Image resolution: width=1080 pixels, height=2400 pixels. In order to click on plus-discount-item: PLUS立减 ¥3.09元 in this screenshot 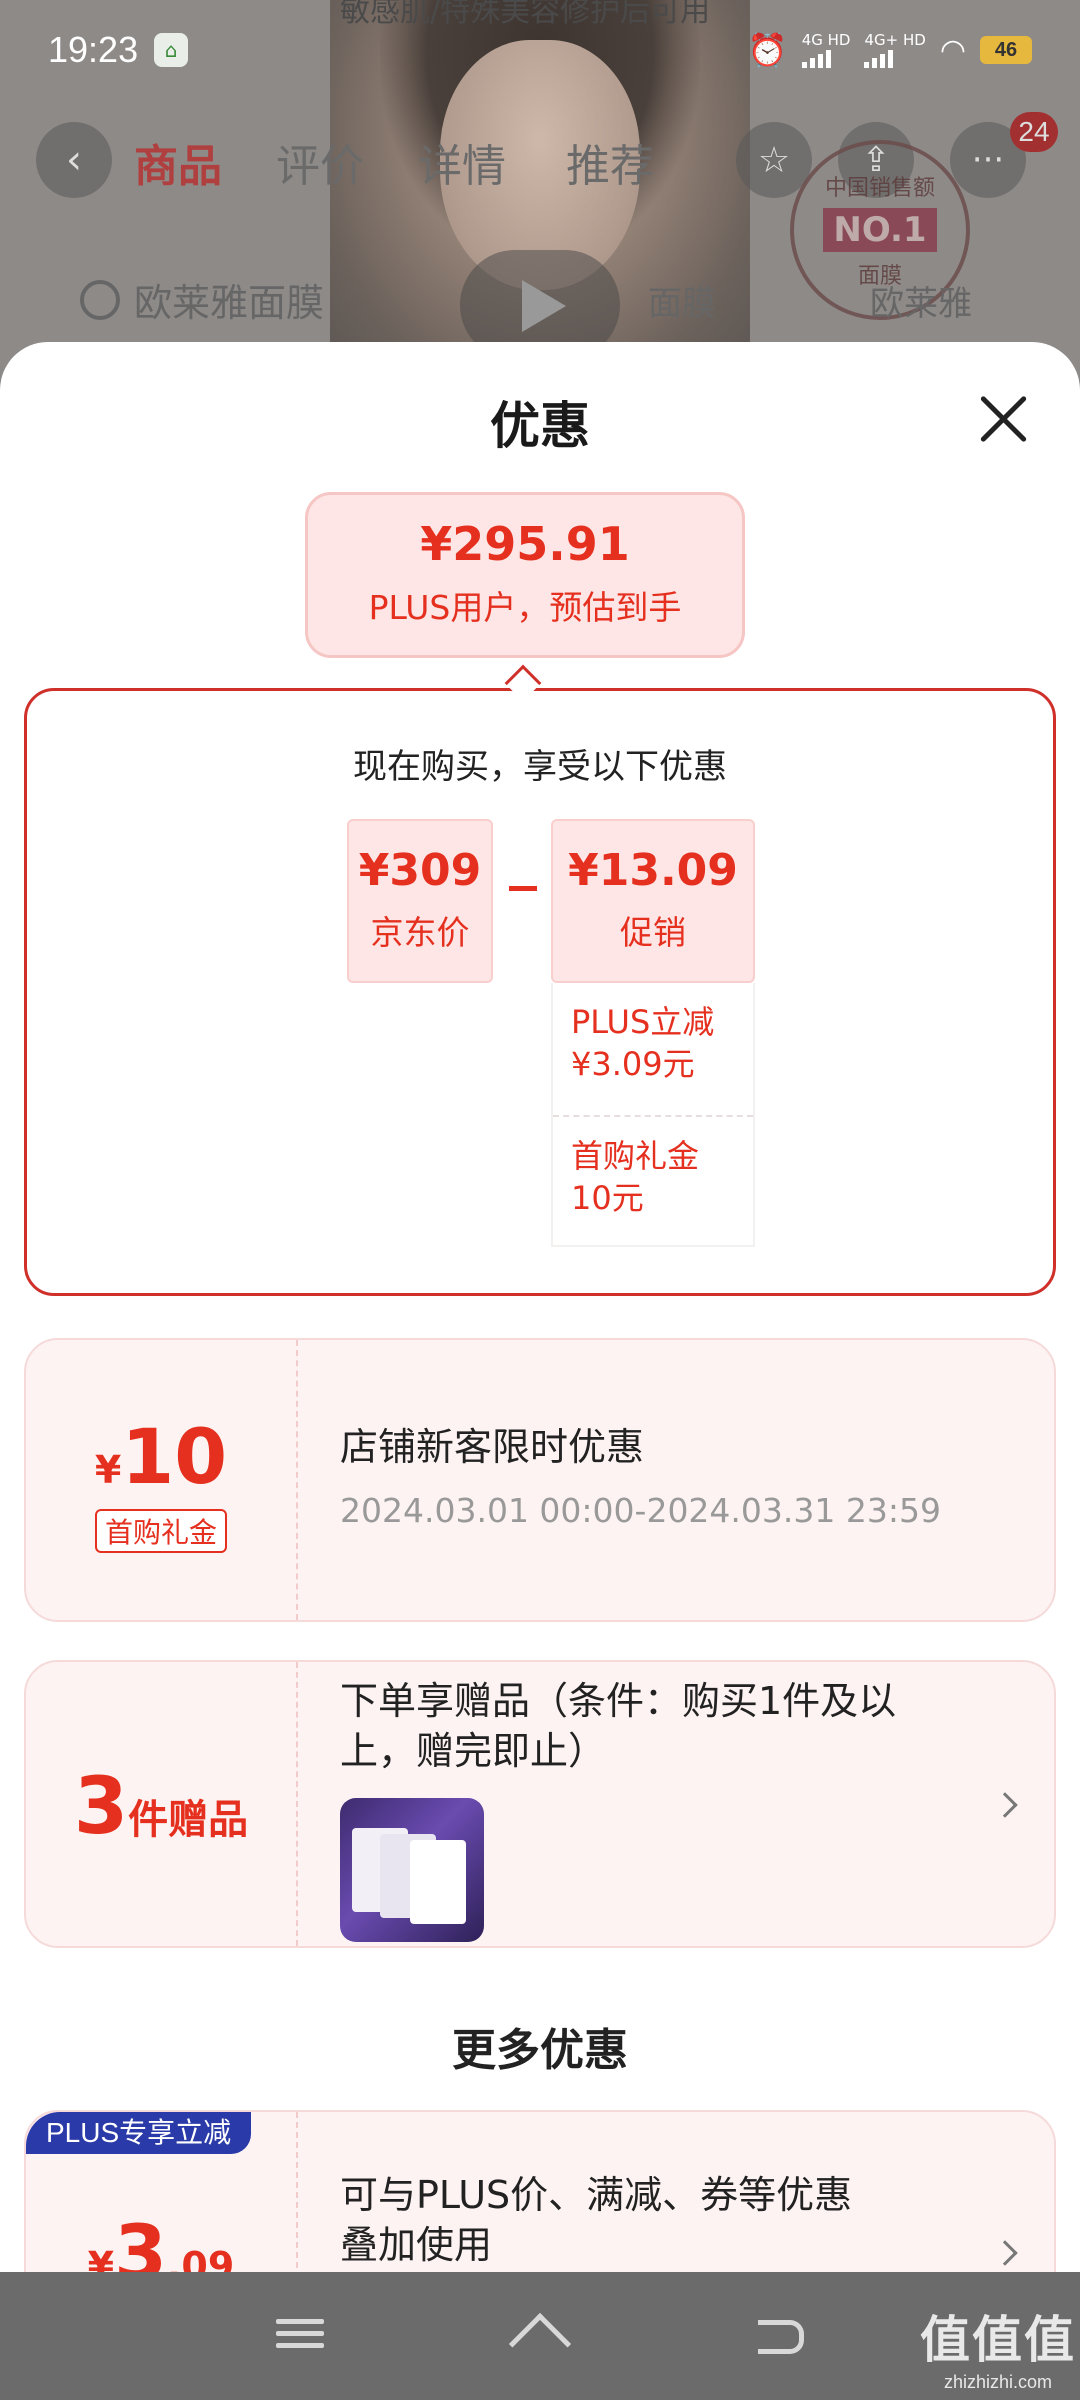, I will do `click(653, 1049)`.